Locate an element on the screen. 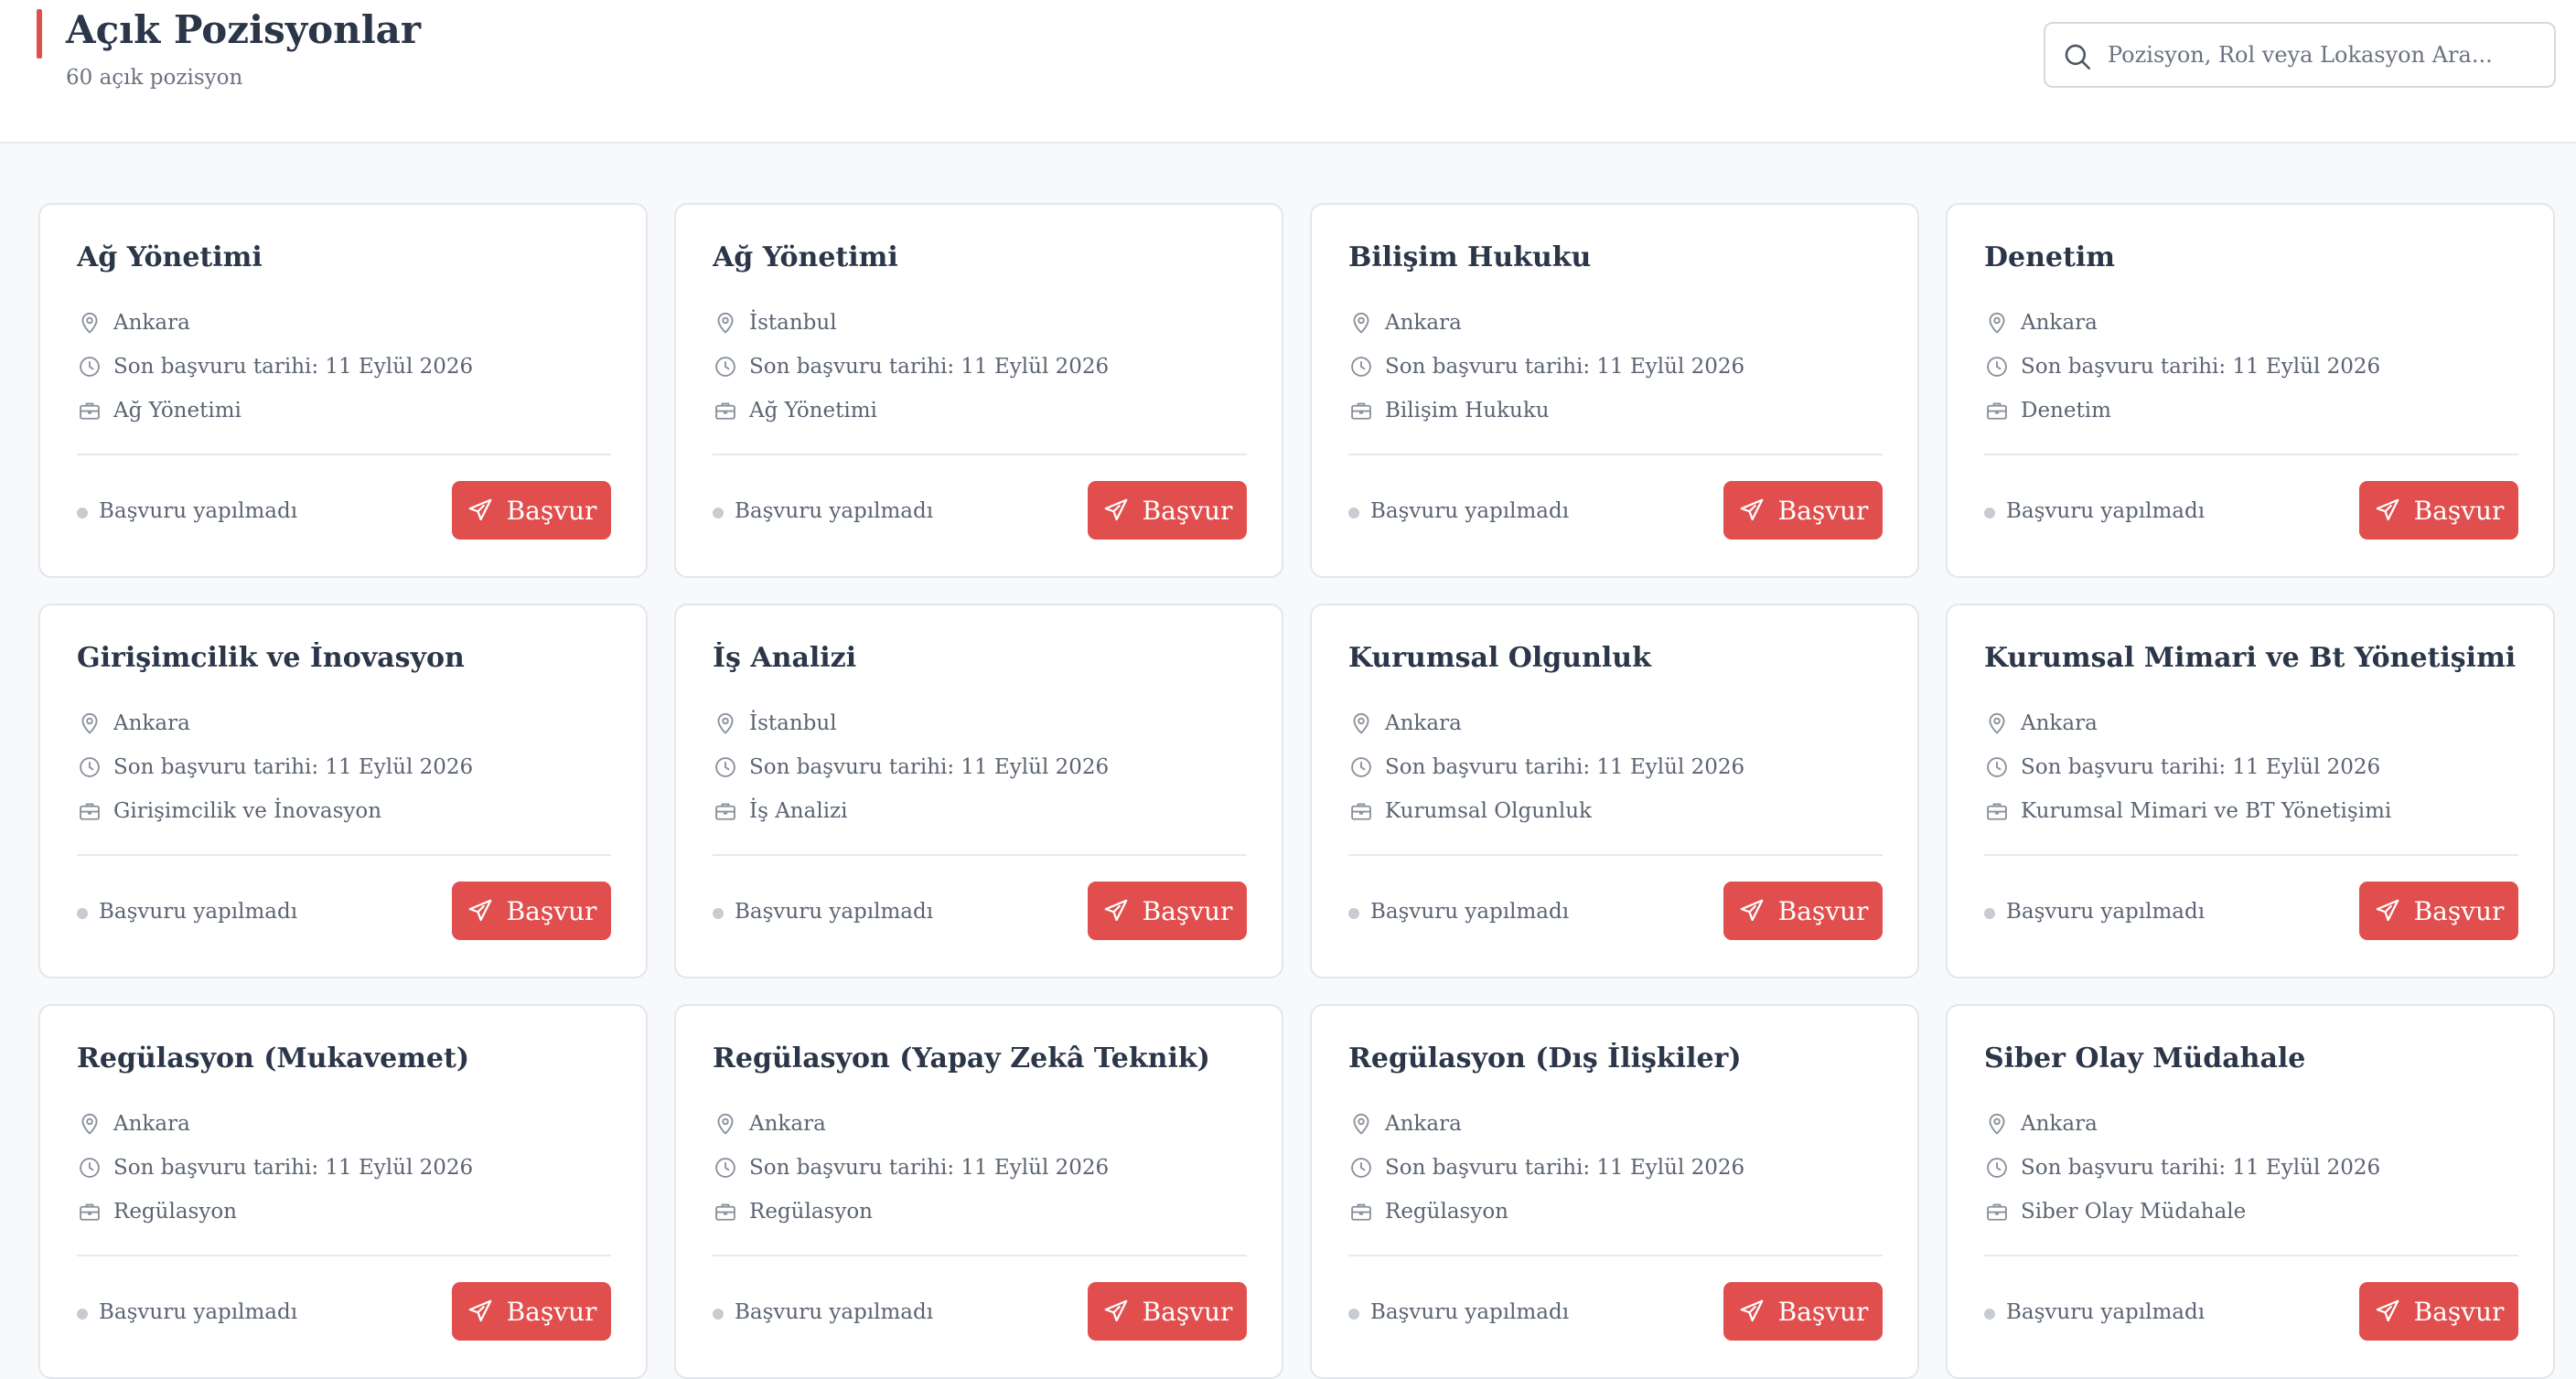 This screenshot has height=1379, width=2576. page-title: Açık Pozisyonlar is located at coordinates (244, 29).